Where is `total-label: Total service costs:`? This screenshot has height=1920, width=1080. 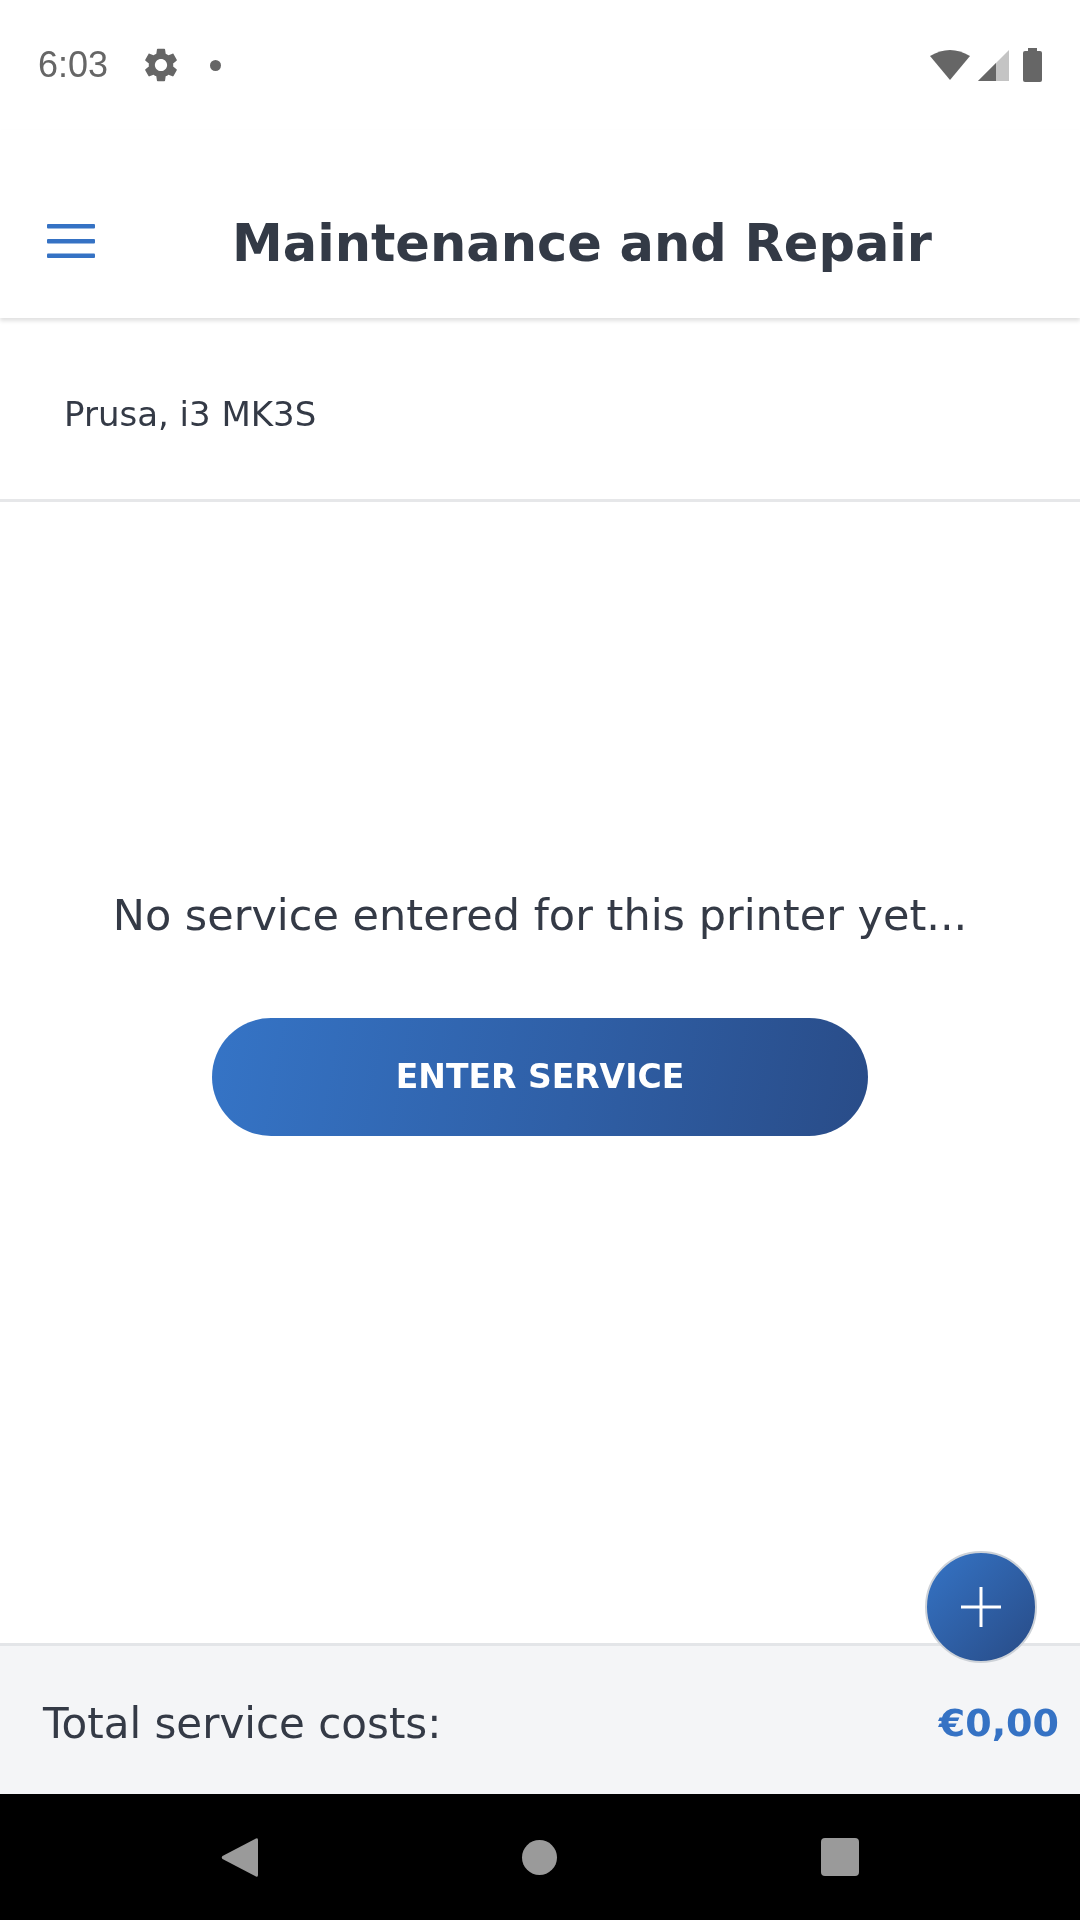
total-label: Total service costs: is located at coordinates (242, 1724).